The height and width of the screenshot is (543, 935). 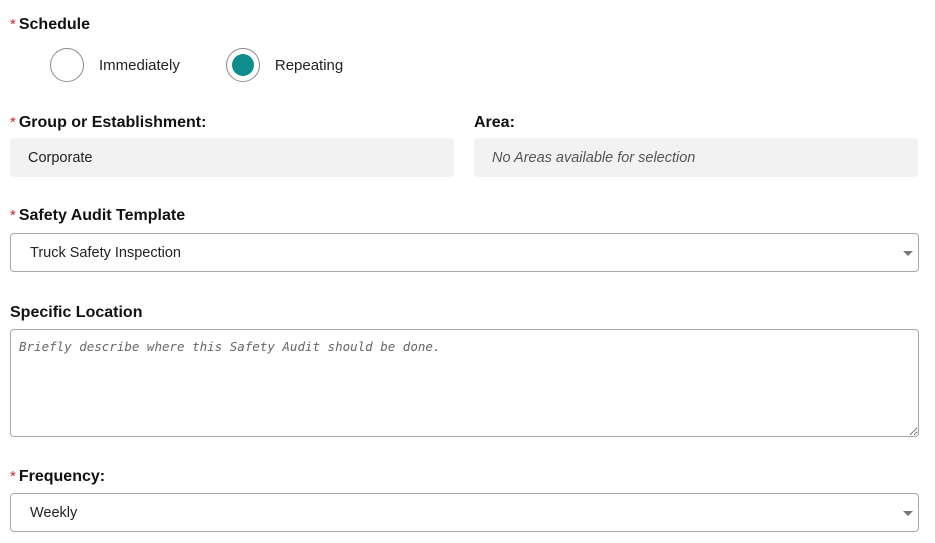 What do you see at coordinates (196, 65) in the screenshot?
I see `schedule-radio-group: Immediately Repeating` at bounding box center [196, 65].